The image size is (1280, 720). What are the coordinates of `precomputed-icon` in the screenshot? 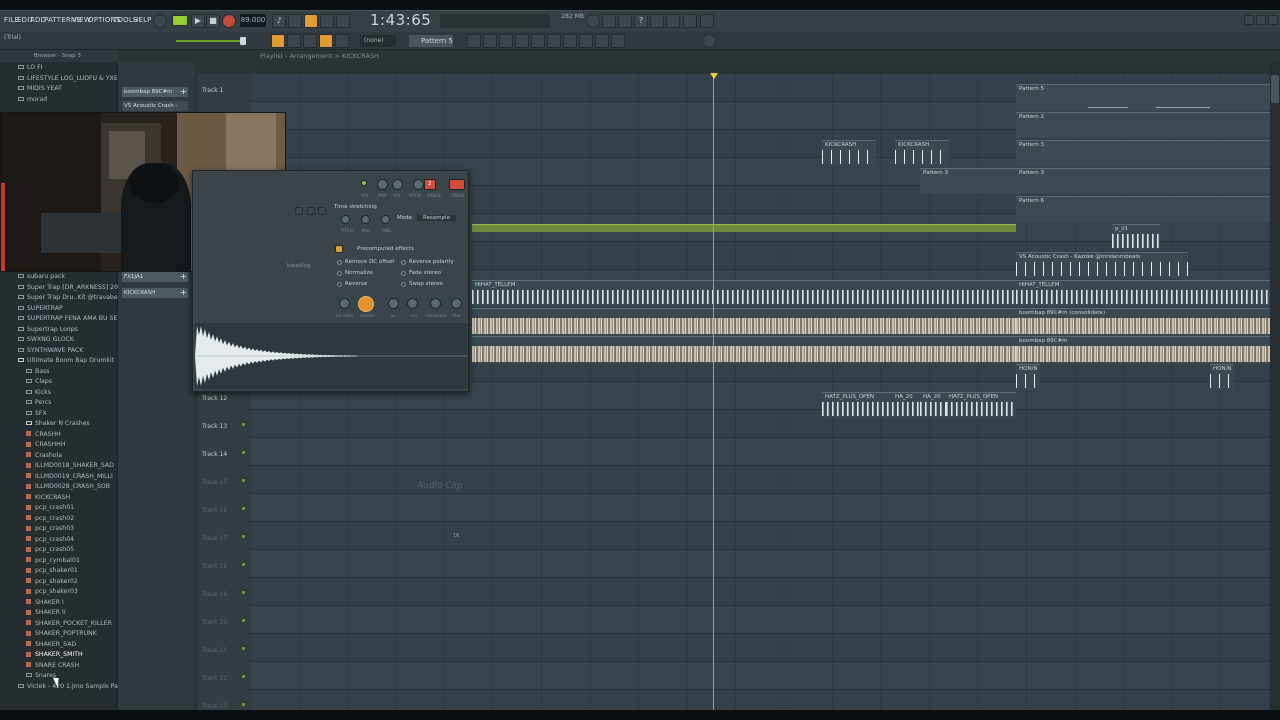 It's located at (339, 249).